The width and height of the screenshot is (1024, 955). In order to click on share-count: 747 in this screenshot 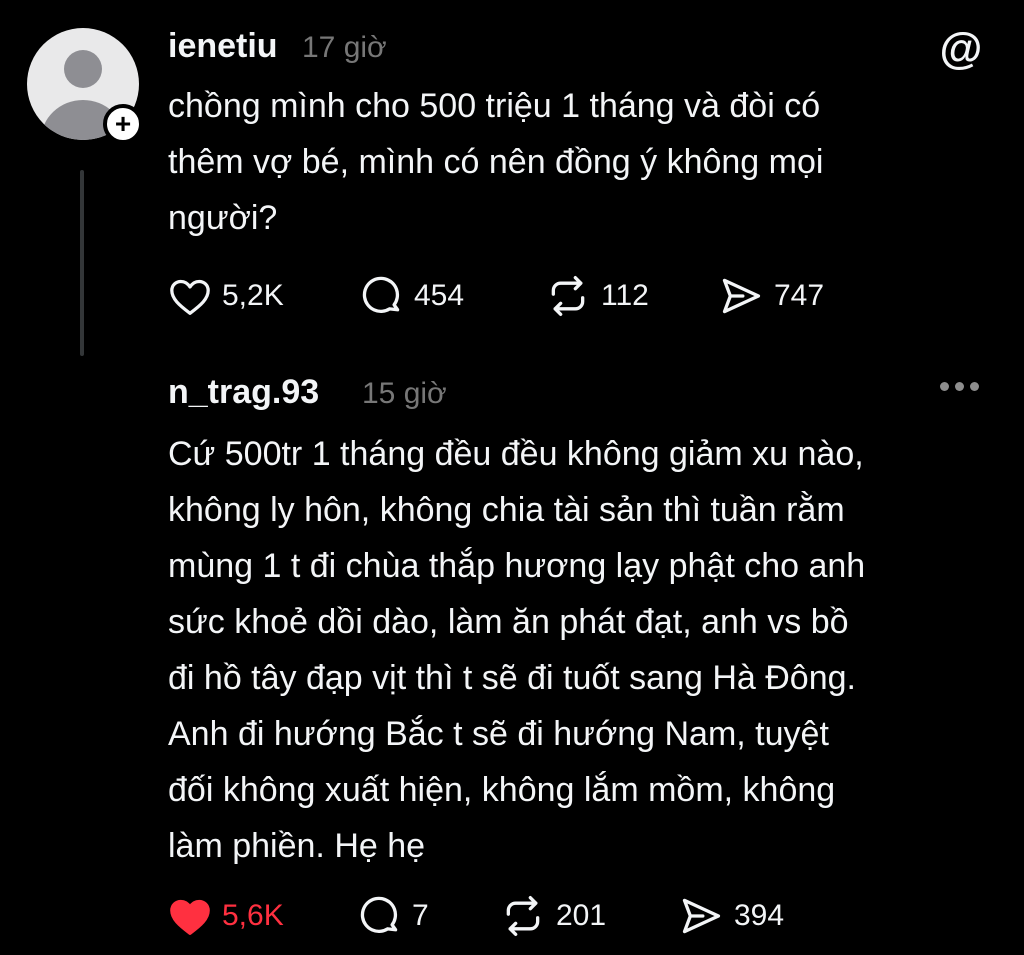, I will do `click(799, 295)`.